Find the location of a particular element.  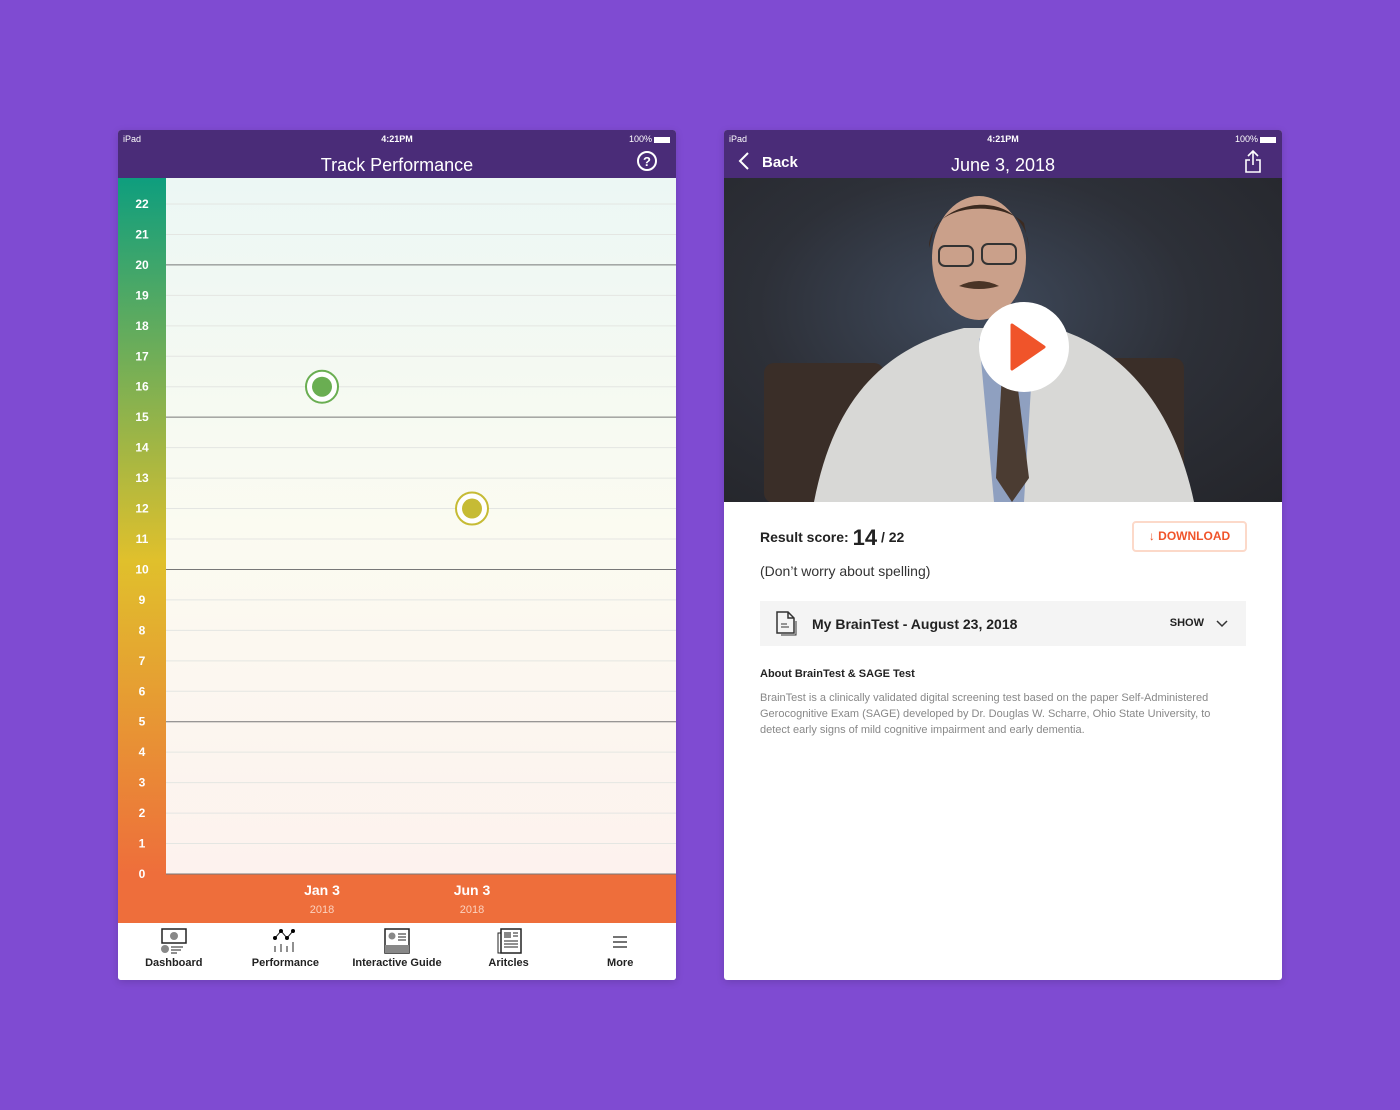

score-value: 14 is located at coordinates (865, 537).